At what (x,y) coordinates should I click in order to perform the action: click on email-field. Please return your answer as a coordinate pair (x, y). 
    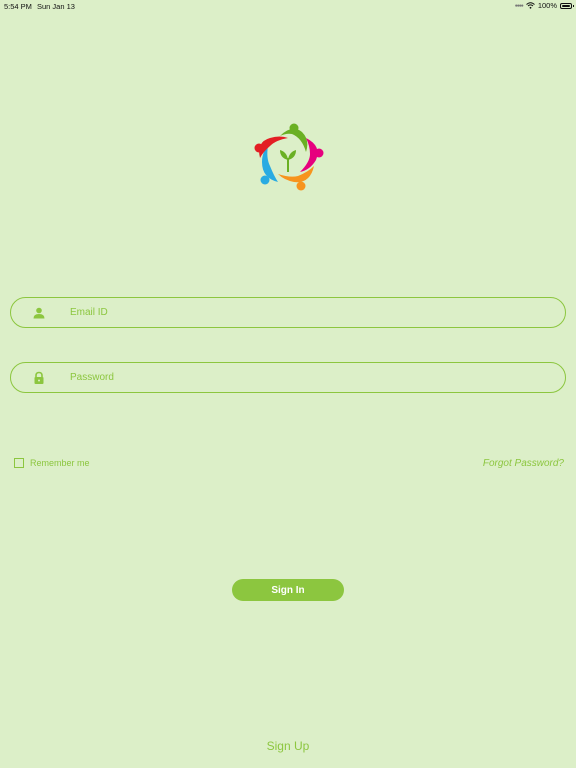
    Looking at the image, I should click on (288, 312).